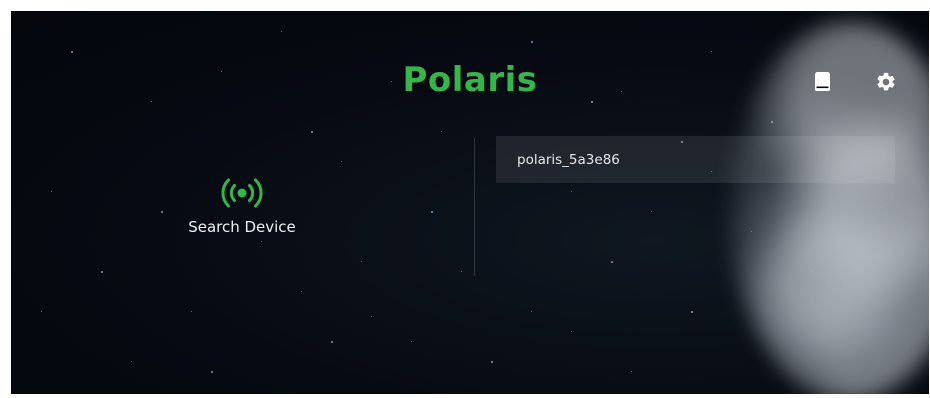 The height and width of the screenshot is (398, 930). I want to click on broadcast-icon, so click(242, 193).